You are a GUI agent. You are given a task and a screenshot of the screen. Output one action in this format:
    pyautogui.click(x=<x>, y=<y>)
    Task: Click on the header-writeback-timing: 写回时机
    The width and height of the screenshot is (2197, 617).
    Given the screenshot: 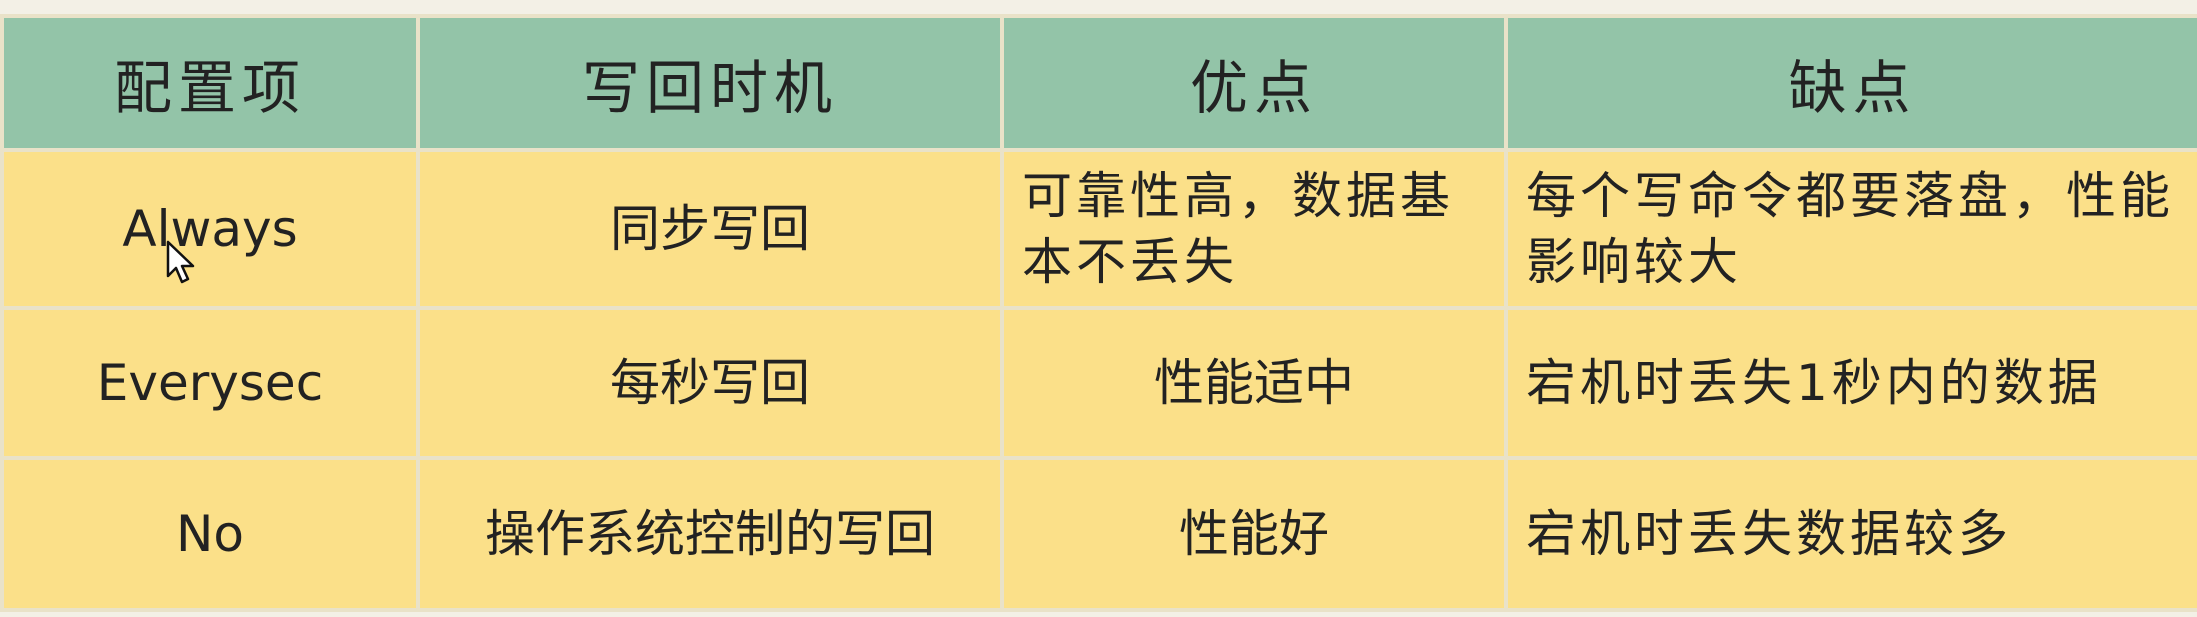 What is the action you would take?
    pyautogui.click(x=710, y=83)
    